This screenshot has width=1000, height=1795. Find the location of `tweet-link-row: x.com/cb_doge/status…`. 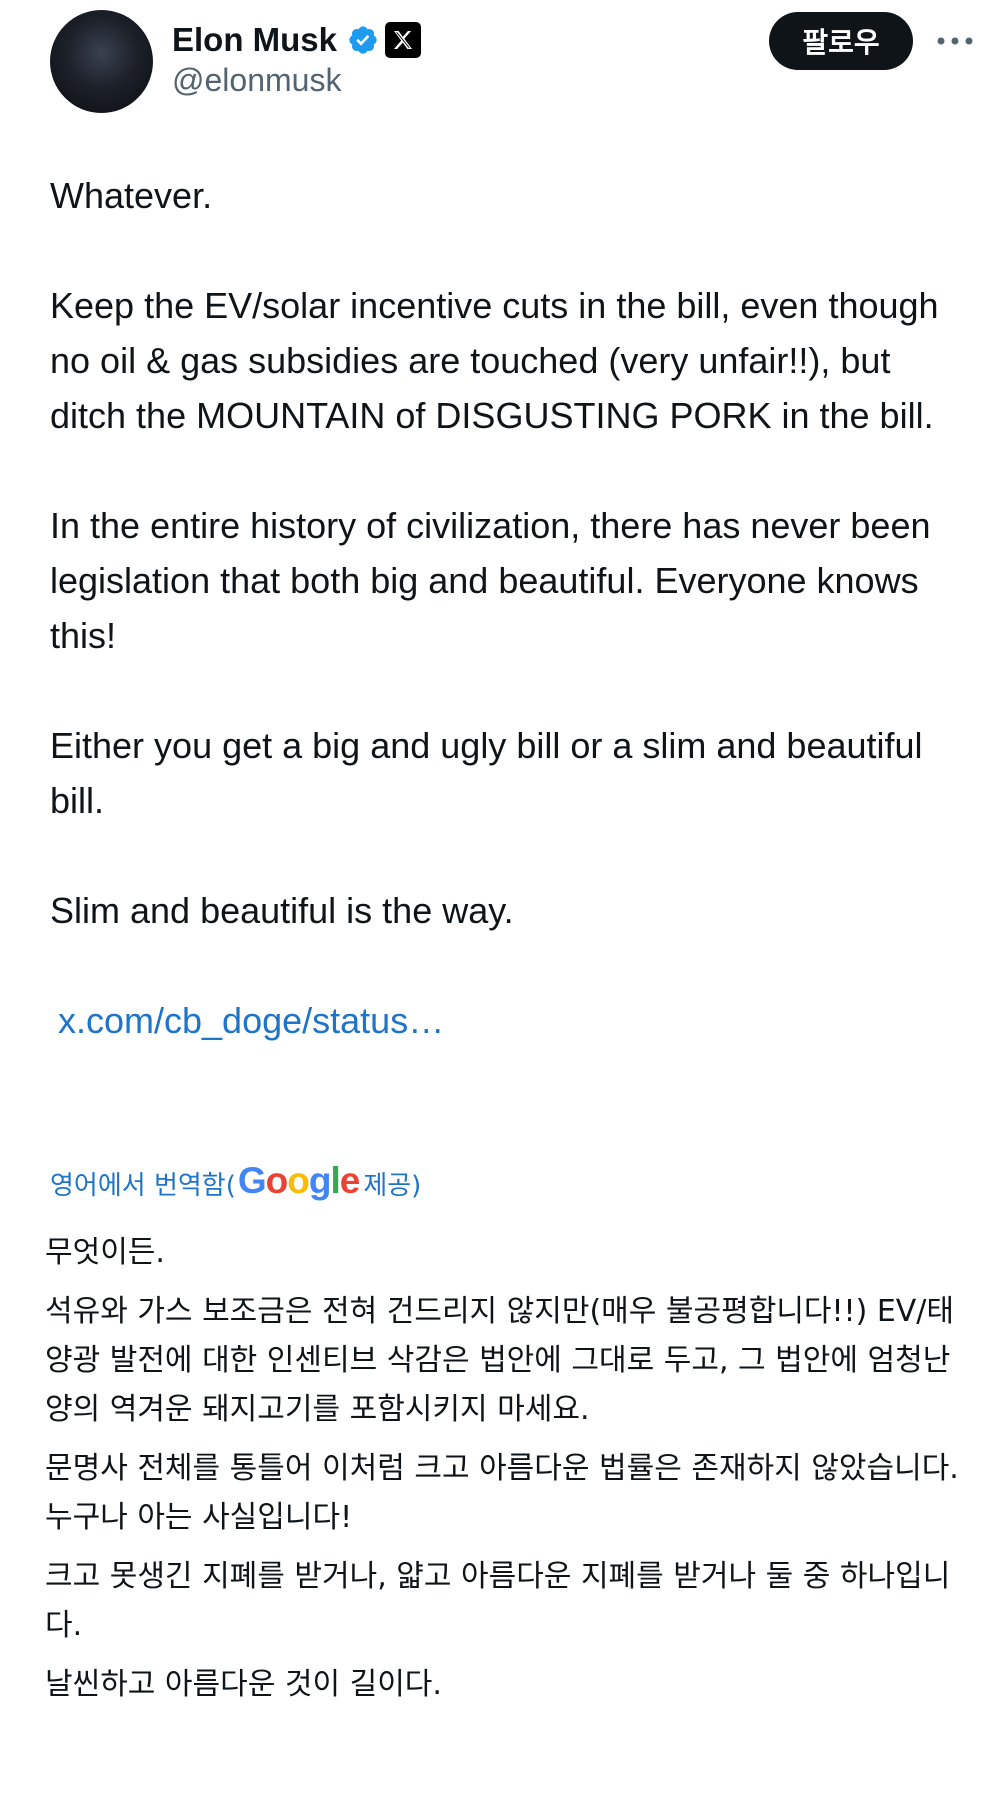

tweet-link-row: x.com/cb_doge/status… is located at coordinates (510, 1020).